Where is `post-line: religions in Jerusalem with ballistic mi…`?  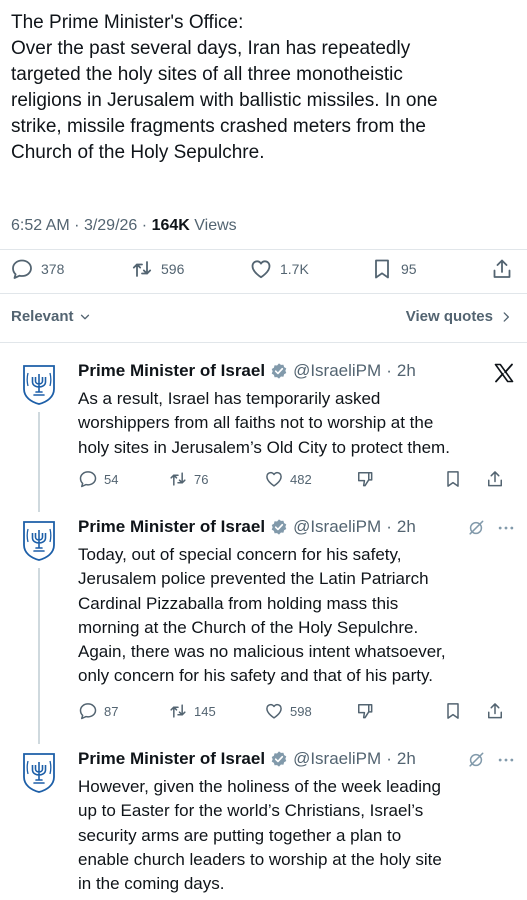
post-line: religions in Jerusalem with ballistic mi… is located at coordinates (224, 100).